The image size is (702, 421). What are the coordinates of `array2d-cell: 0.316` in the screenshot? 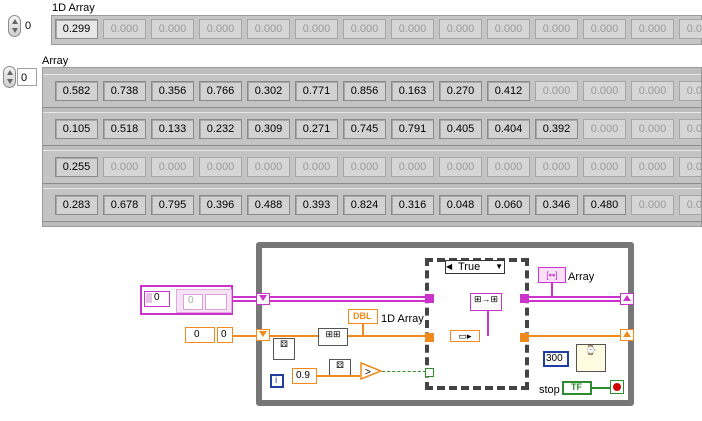 It's located at (412, 205).